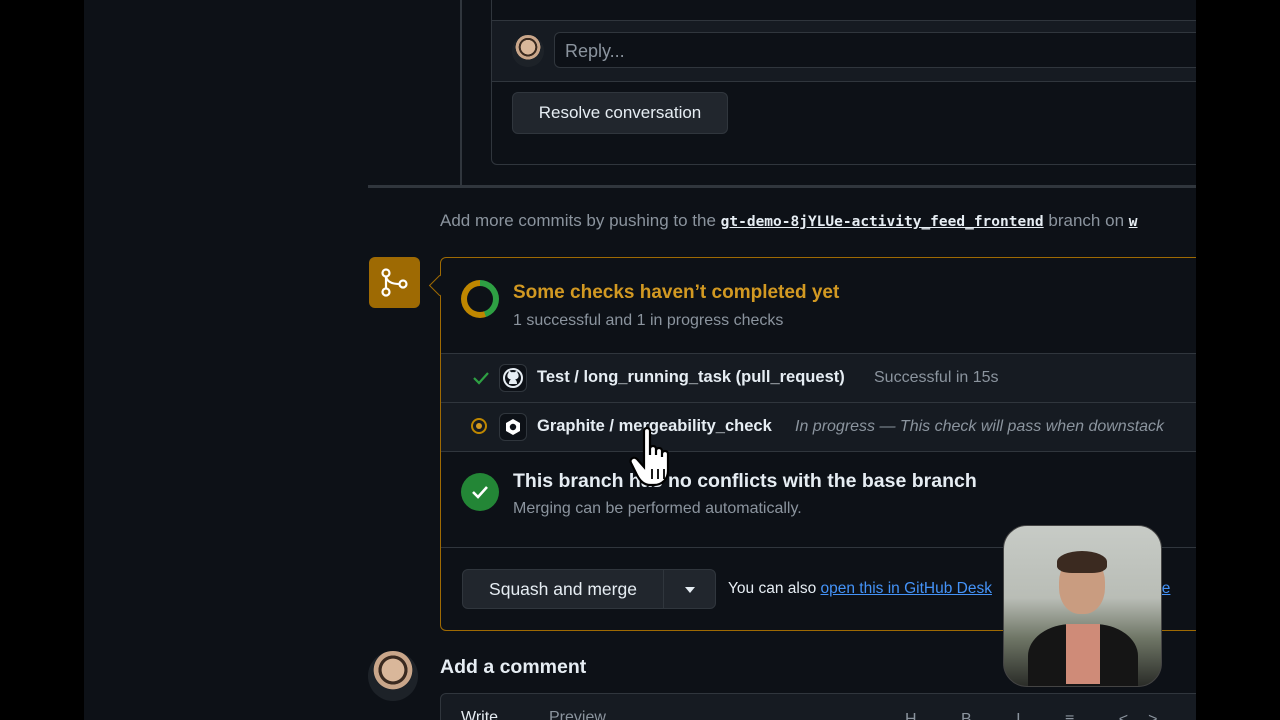 This screenshot has width=1280, height=720. What do you see at coordinates (1050, 714) in the screenshot?
I see `formatting-toolbar: H B I ≡ <> ⛓ ⋮≡` at bounding box center [1050, 714].